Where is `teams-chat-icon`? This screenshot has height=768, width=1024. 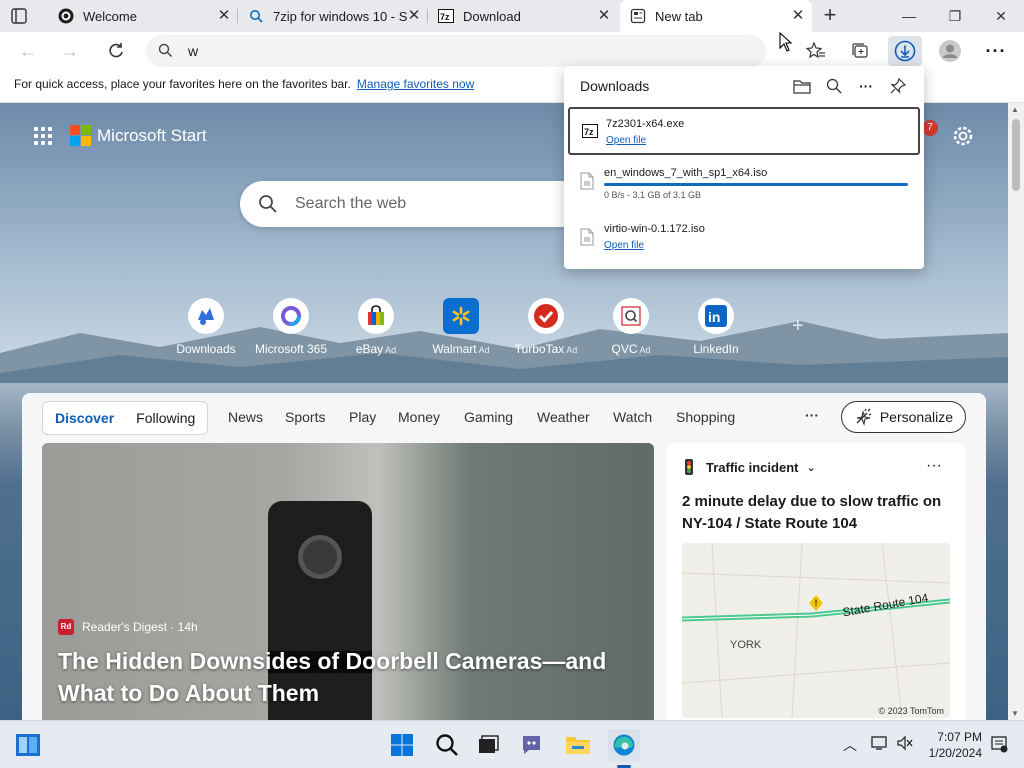 teams-chat-icon is located at coordinates (533, 745).